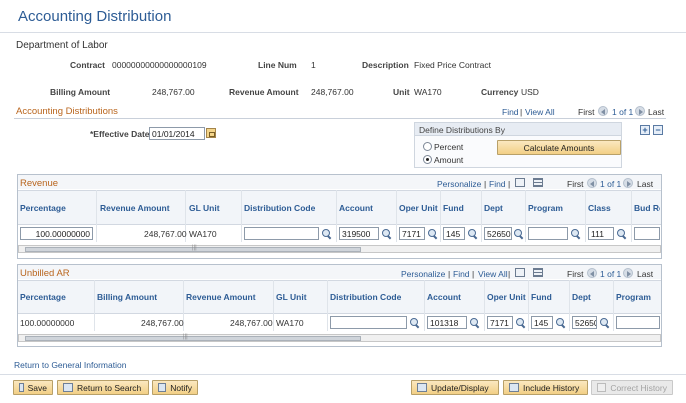  I want to click on revenue-zoom-icon, so click(520, 182).